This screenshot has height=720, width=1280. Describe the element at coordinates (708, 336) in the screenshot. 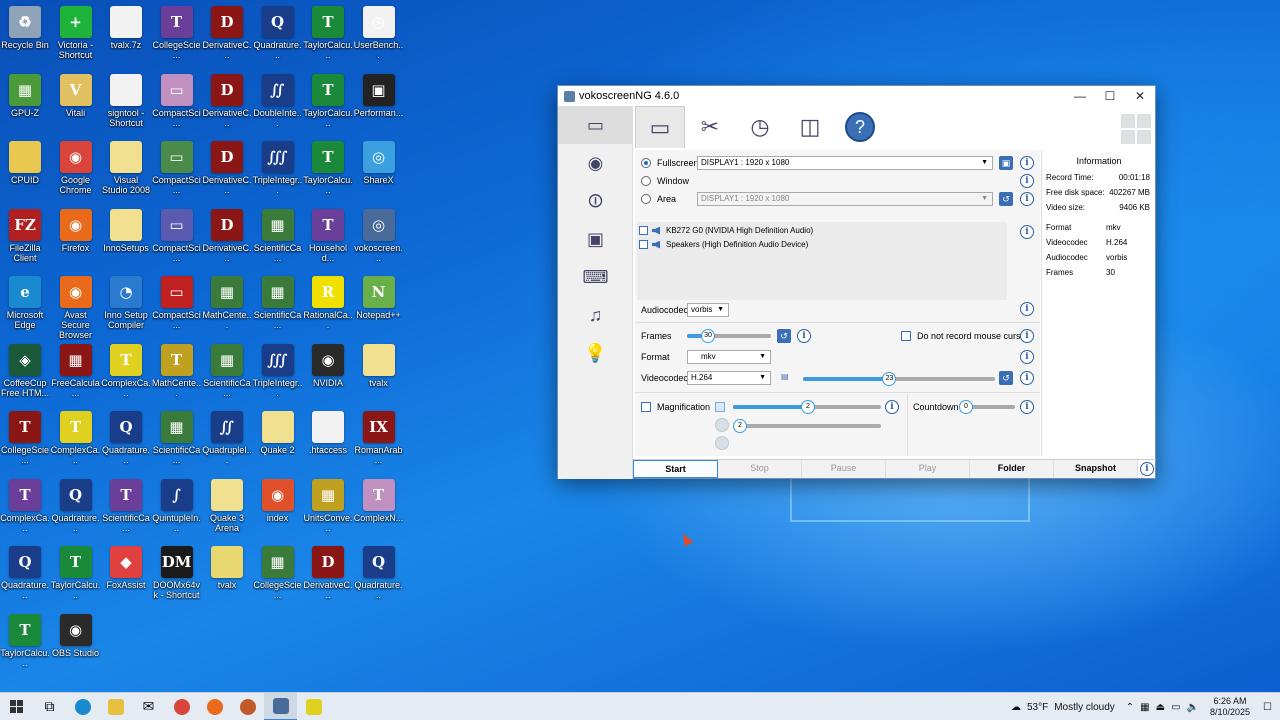

I see `frames-slider-knob: 30` at that location.